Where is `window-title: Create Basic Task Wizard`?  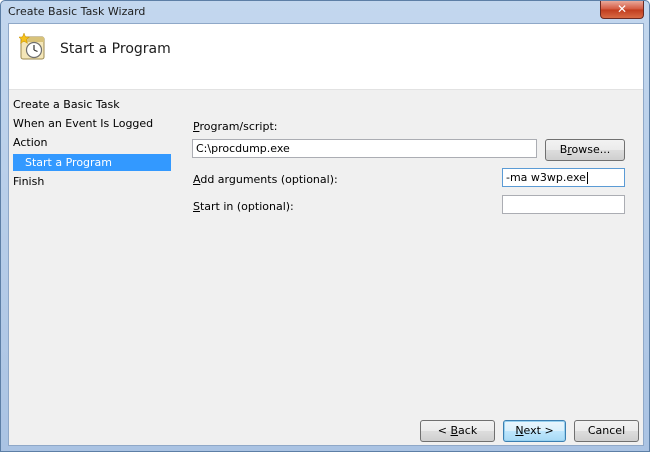 window-title: Create Basic Task Wizard is located at coordinates (77, 11).